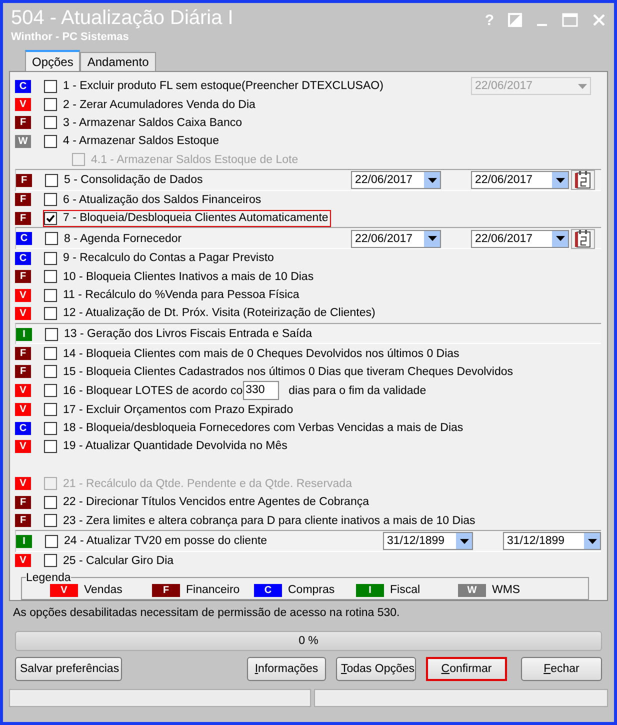 The image size is (617, 725). Describe the element at coordinates (159, 104) in the screenshot. I see `option-label: 2 - Zerar Acumuladores Venda do Dia` at that location.